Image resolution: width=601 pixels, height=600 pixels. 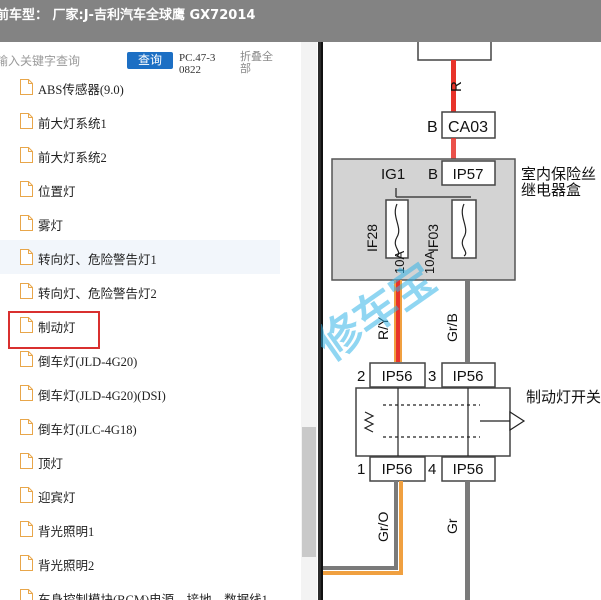 I want to click on connector-ip57-label: IP57, so click(x=468, y=174).